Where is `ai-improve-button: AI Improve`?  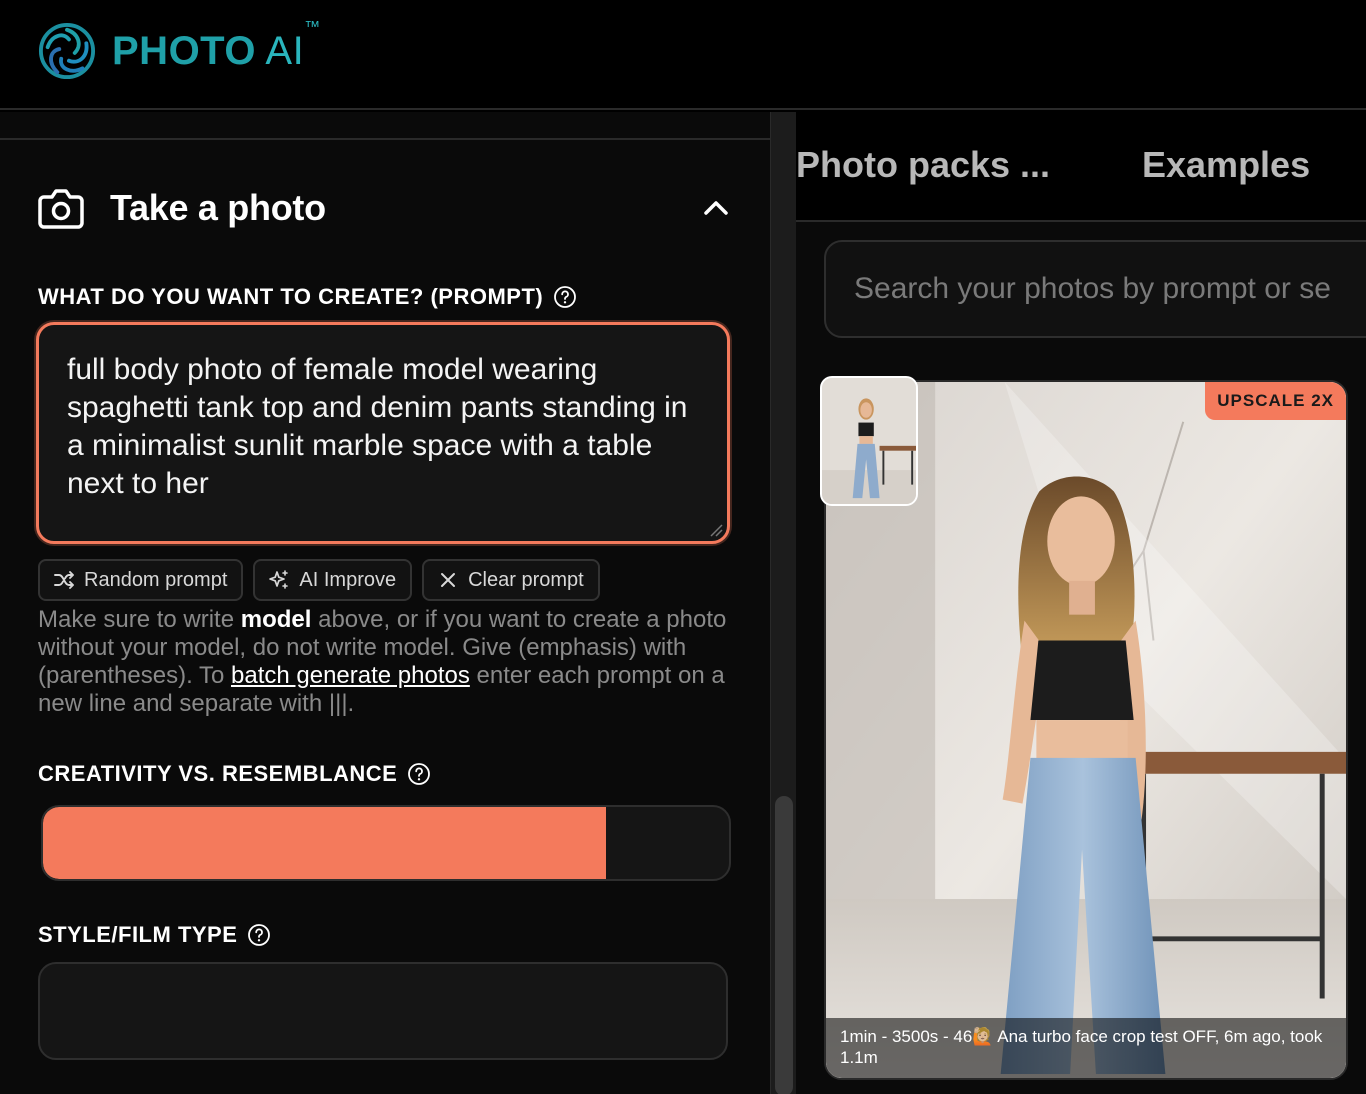 ai-improve-button: AI Improve is located at coordinates (333, 580).